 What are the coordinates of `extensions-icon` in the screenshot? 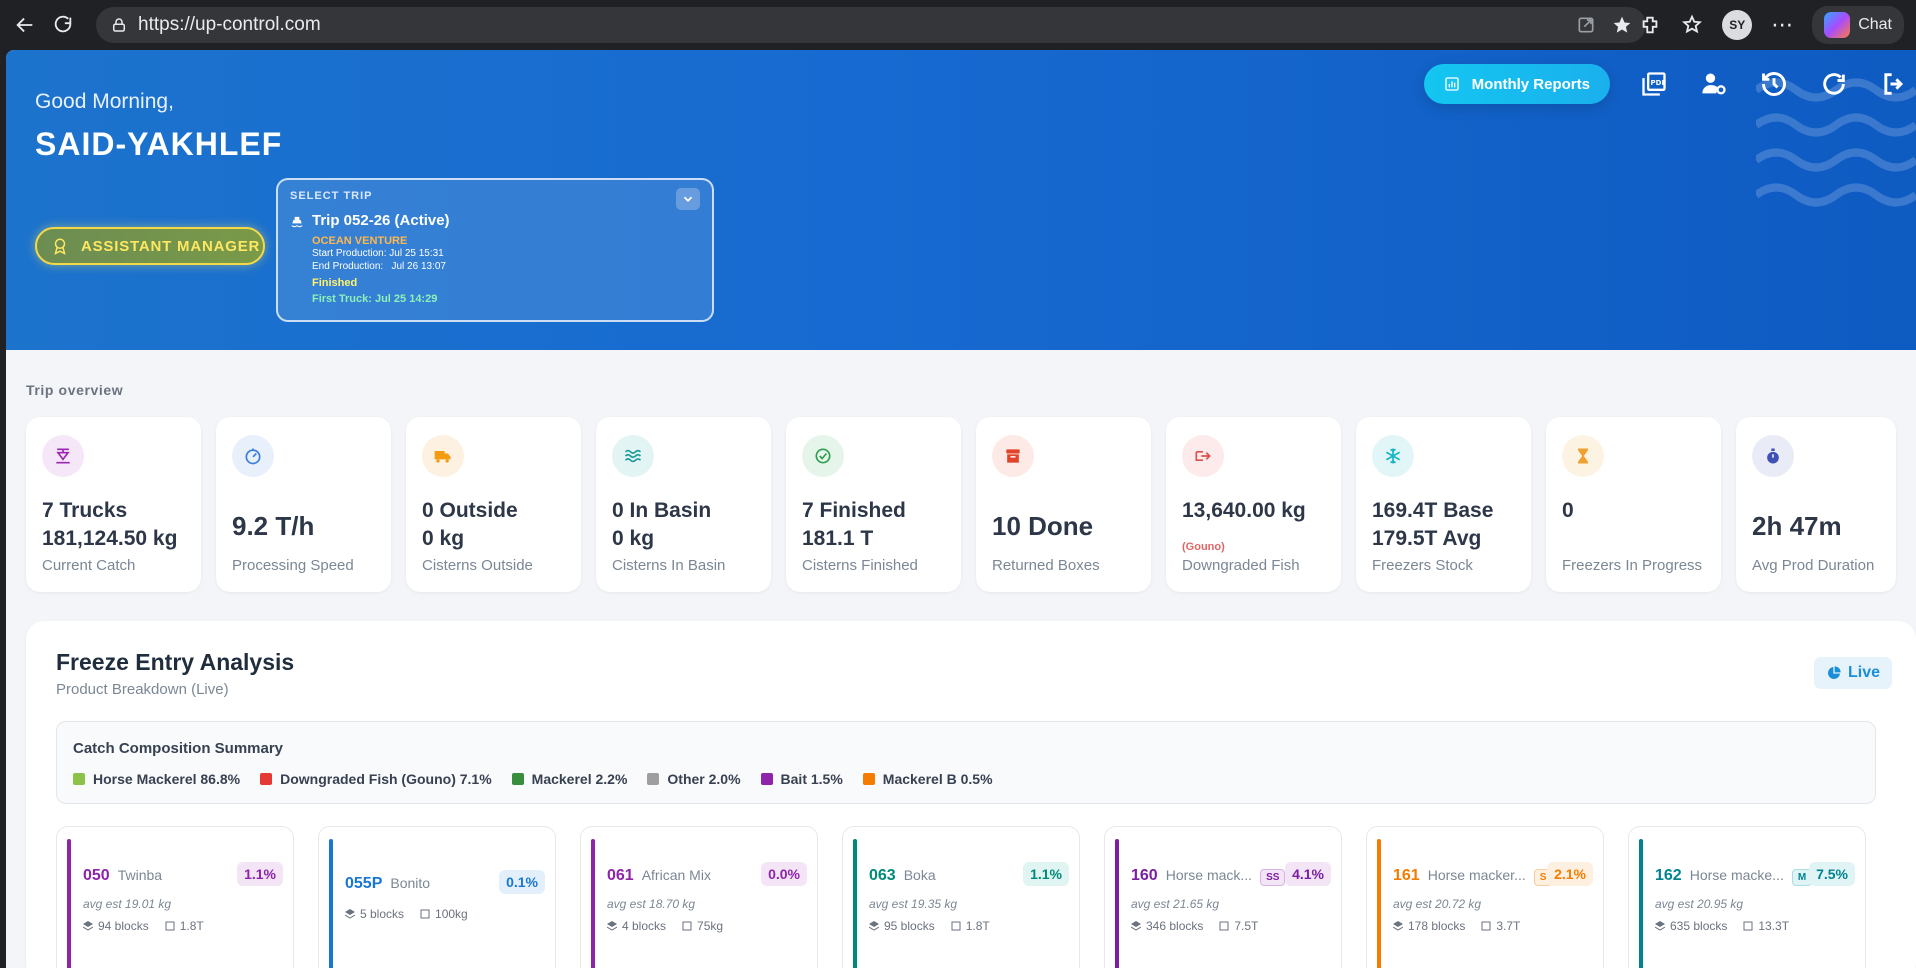 It's located at (1650, 25).